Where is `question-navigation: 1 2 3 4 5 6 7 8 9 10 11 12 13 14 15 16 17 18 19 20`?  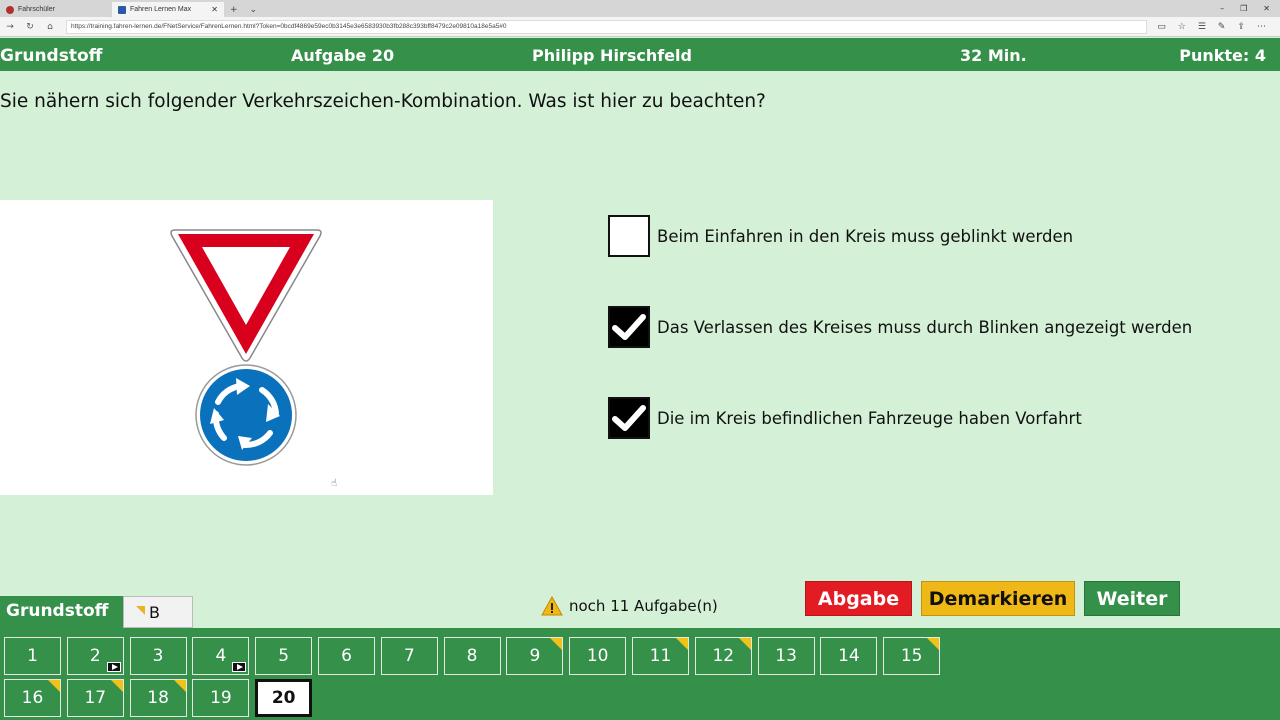 question-navigation: 1 2 3 4 5 6 7 8 9 10 11 12 13 14 15 16 17 18 19 20 is located at coordinates (640, 674).